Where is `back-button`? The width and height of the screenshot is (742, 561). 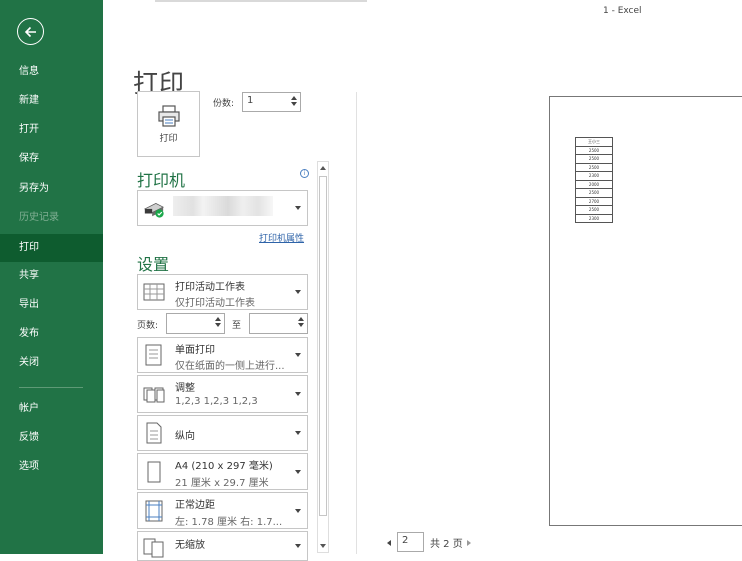 back-button is located at coordinates (30, 31).